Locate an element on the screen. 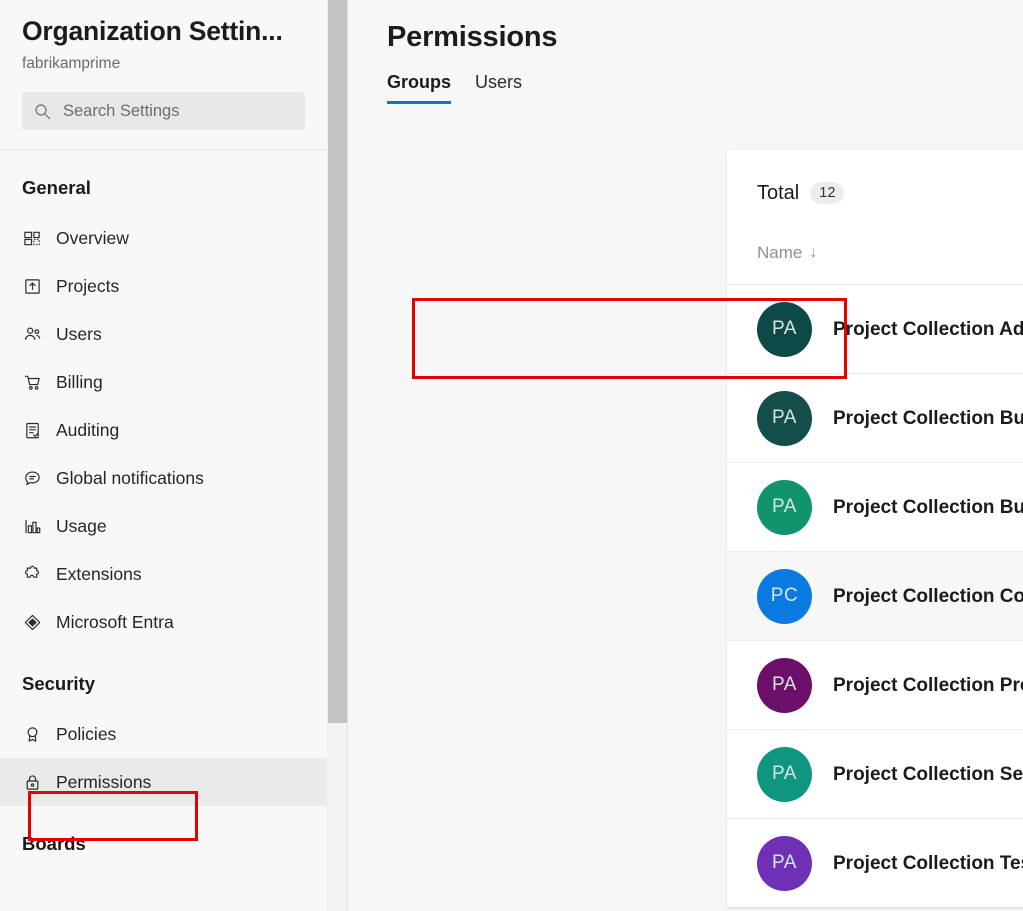 The width and height of the screenshot is (1023, 911). search-icon is located at coordinates (42, 111).